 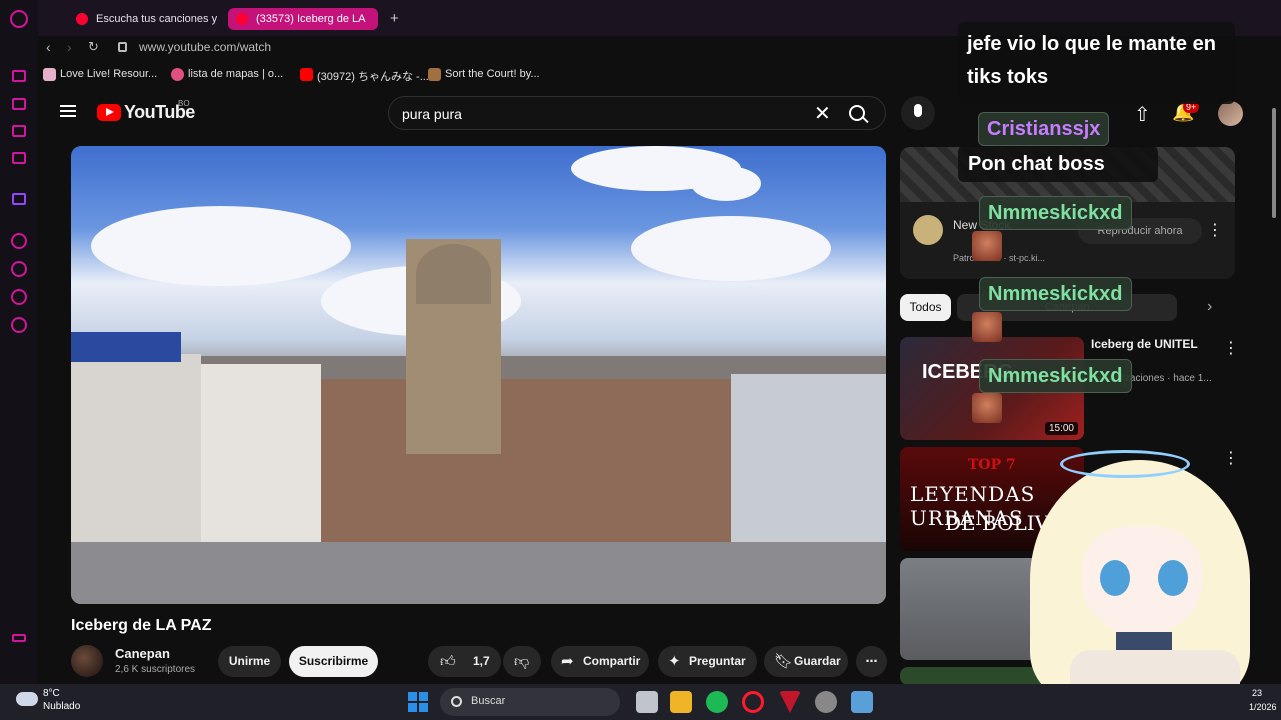 I want to click on opera-logo-icon, so click(x=19, y=19).